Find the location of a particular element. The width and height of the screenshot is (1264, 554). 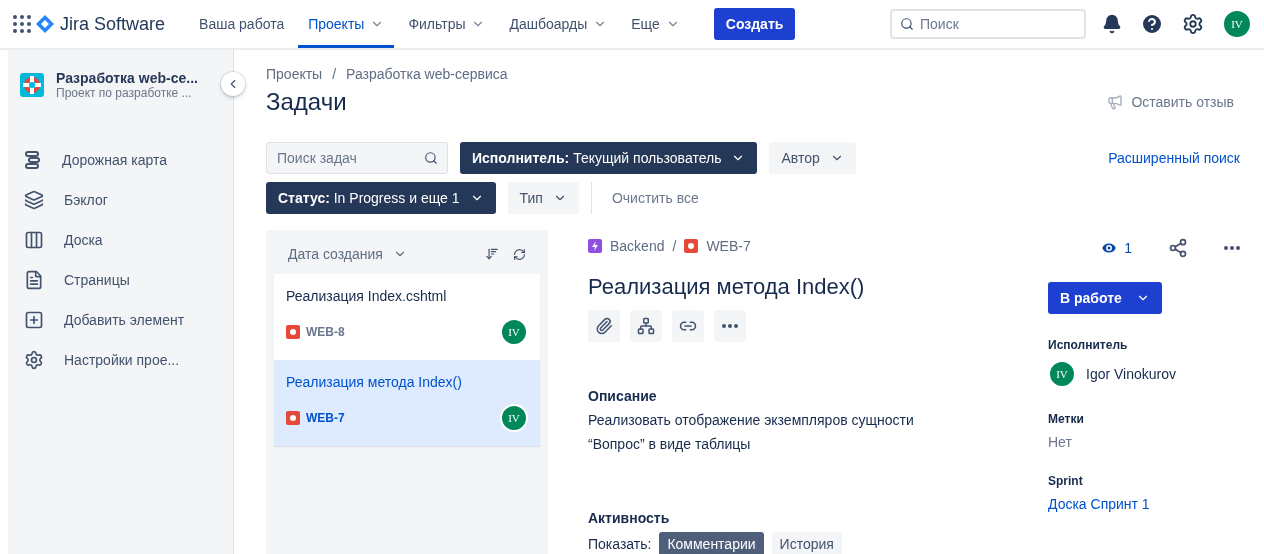

nav-label: Дашбоарды is located at coordinates (548, 24).